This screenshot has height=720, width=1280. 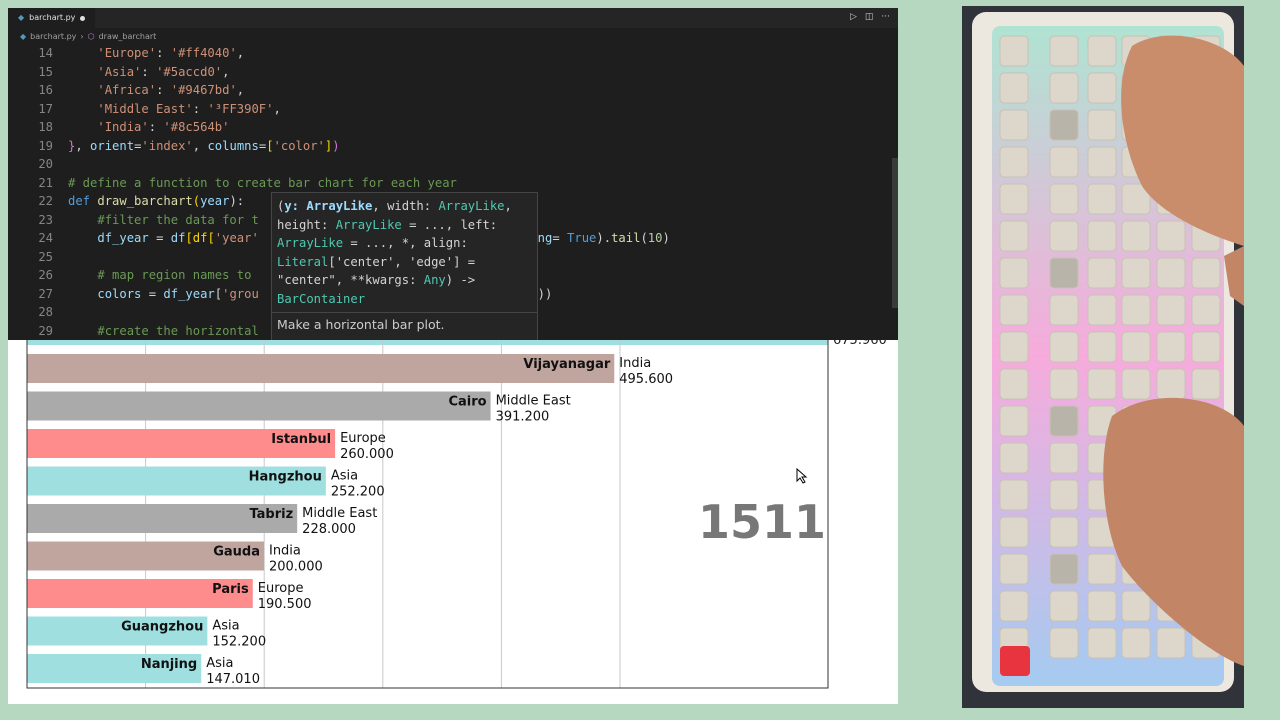 I want to click on line-number: 28, so click(x=45, y=312).